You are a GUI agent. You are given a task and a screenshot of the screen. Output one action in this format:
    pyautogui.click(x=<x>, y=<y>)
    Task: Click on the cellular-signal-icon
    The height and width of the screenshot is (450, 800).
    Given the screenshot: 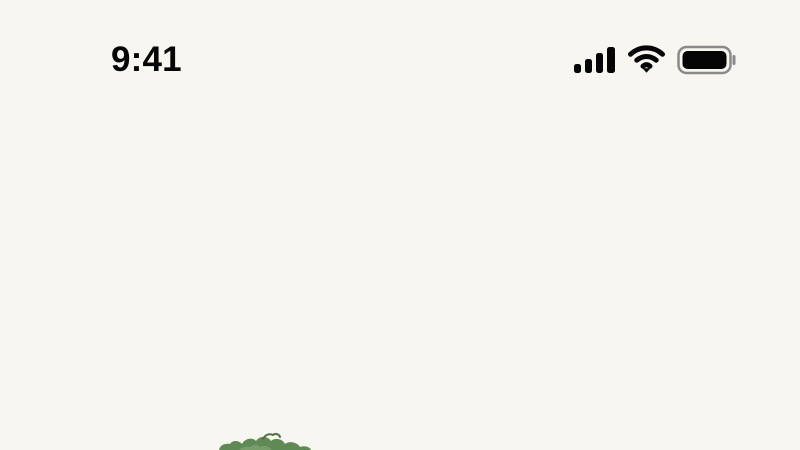 What is the action you would take?
    pyautogui.click(x=594, y=60)
    